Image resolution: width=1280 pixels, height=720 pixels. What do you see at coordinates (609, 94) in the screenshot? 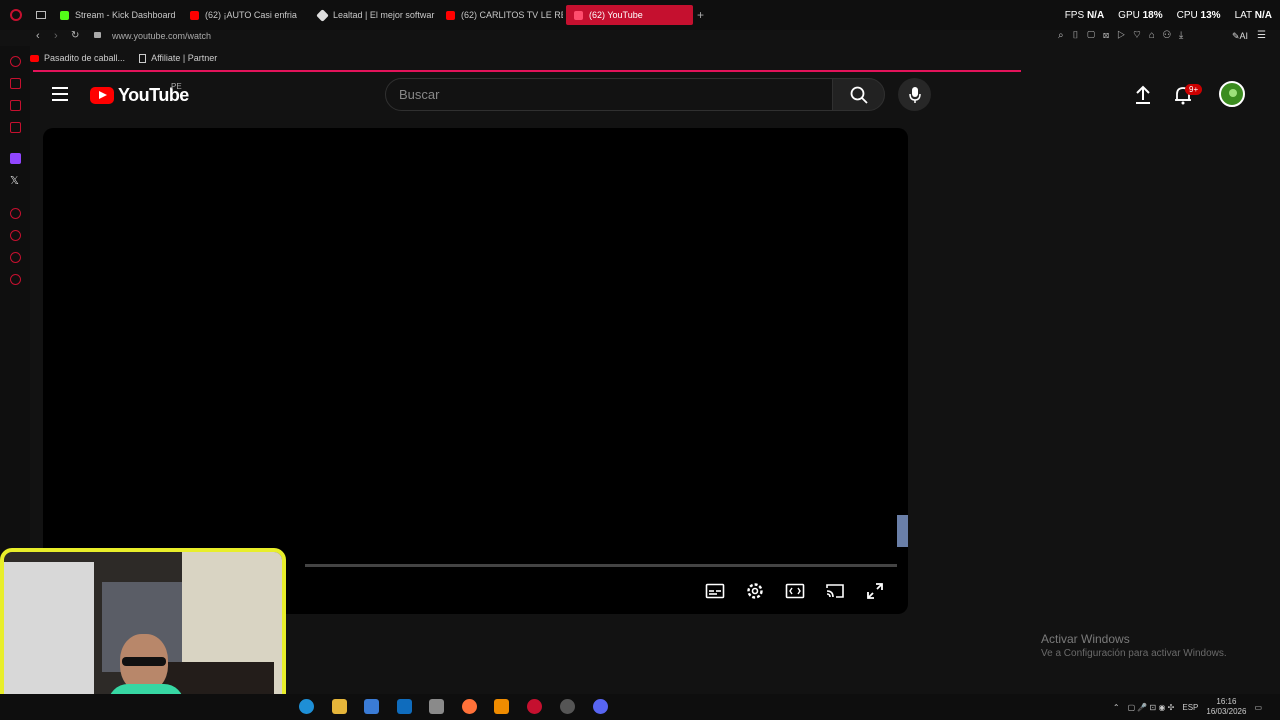
I see `search-input: Buscar` at bounding box center [609, 94].